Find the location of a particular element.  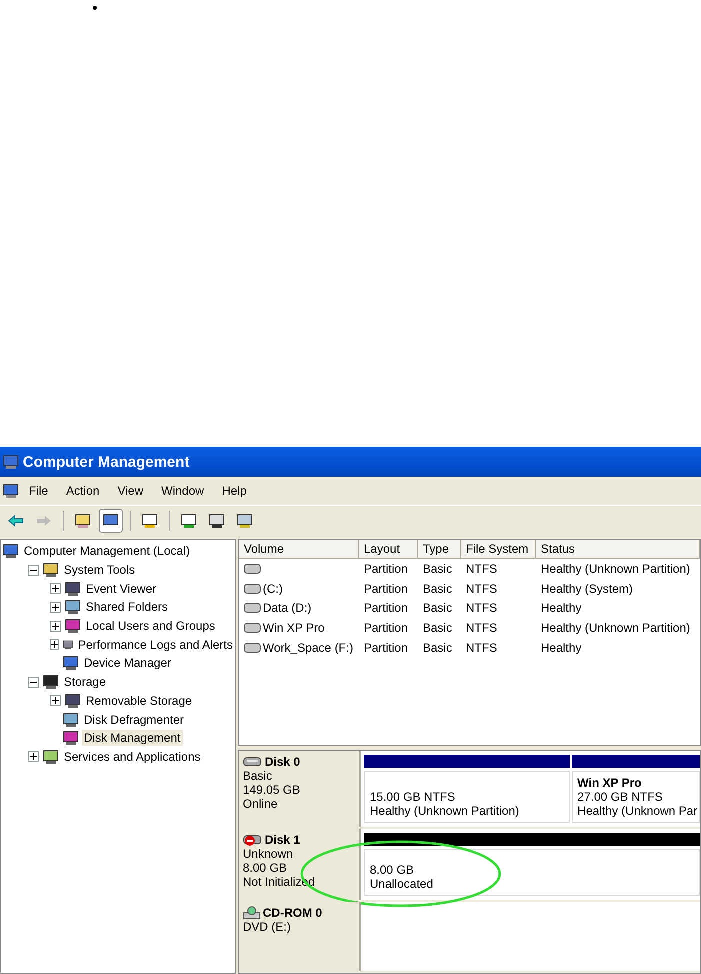

tree-item: Local Users and Groups is located at coordinates (151, 626).